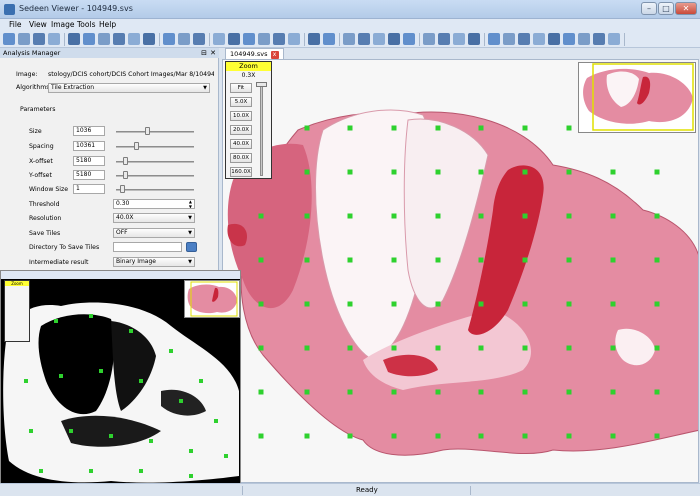 This screenshot has height=496, width=700. I want to click on magnify-icon, so click(119, 39).